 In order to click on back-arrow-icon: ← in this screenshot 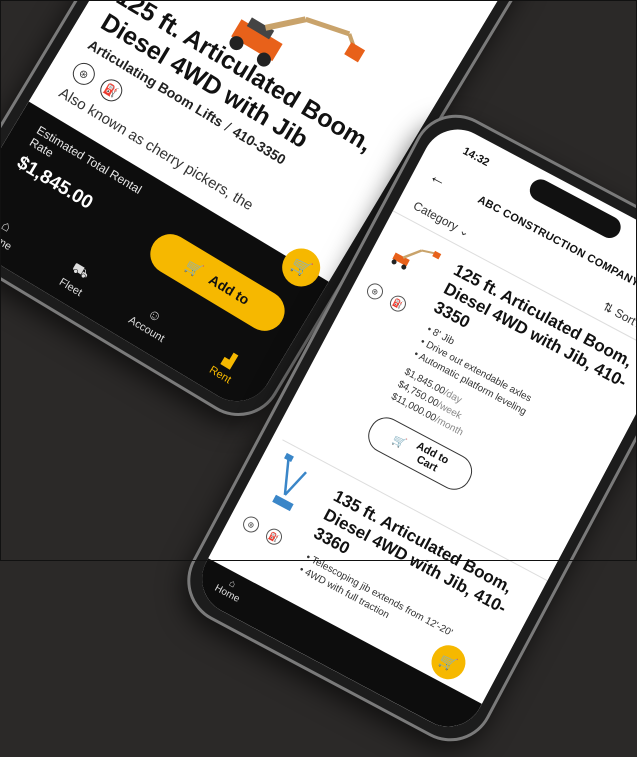, I will do `click(438, 178)`.